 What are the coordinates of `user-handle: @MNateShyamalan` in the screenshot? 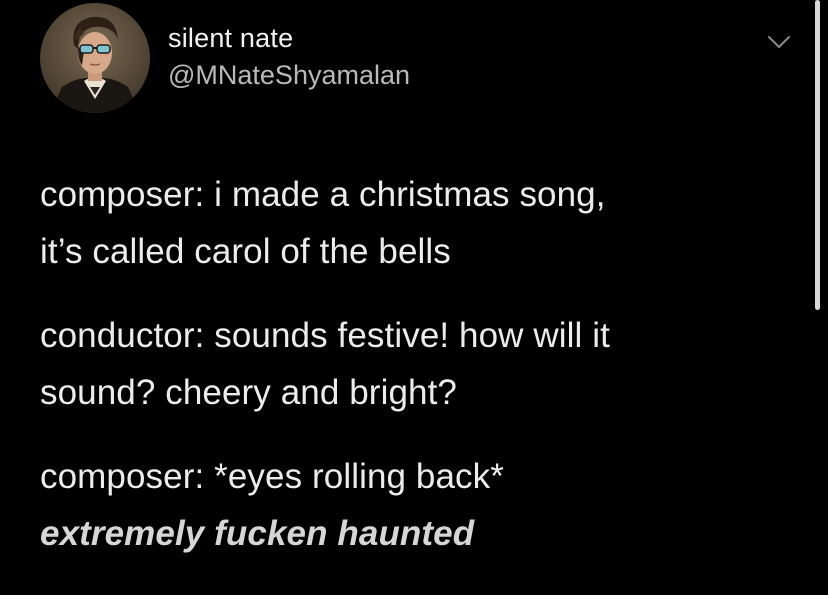 It's located at (289, 75).